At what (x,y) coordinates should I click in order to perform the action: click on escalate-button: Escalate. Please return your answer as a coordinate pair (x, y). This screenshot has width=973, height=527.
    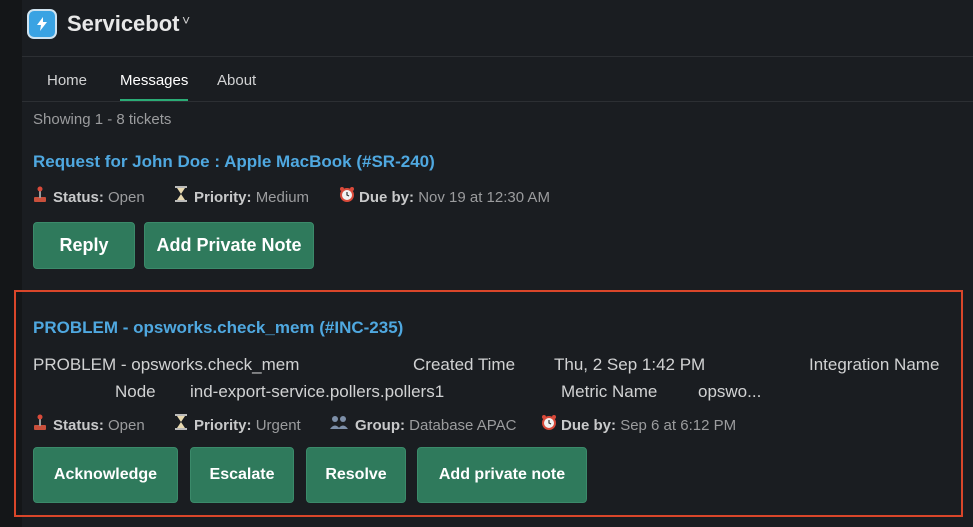
    Looking at the image, I should click on (242, 475).